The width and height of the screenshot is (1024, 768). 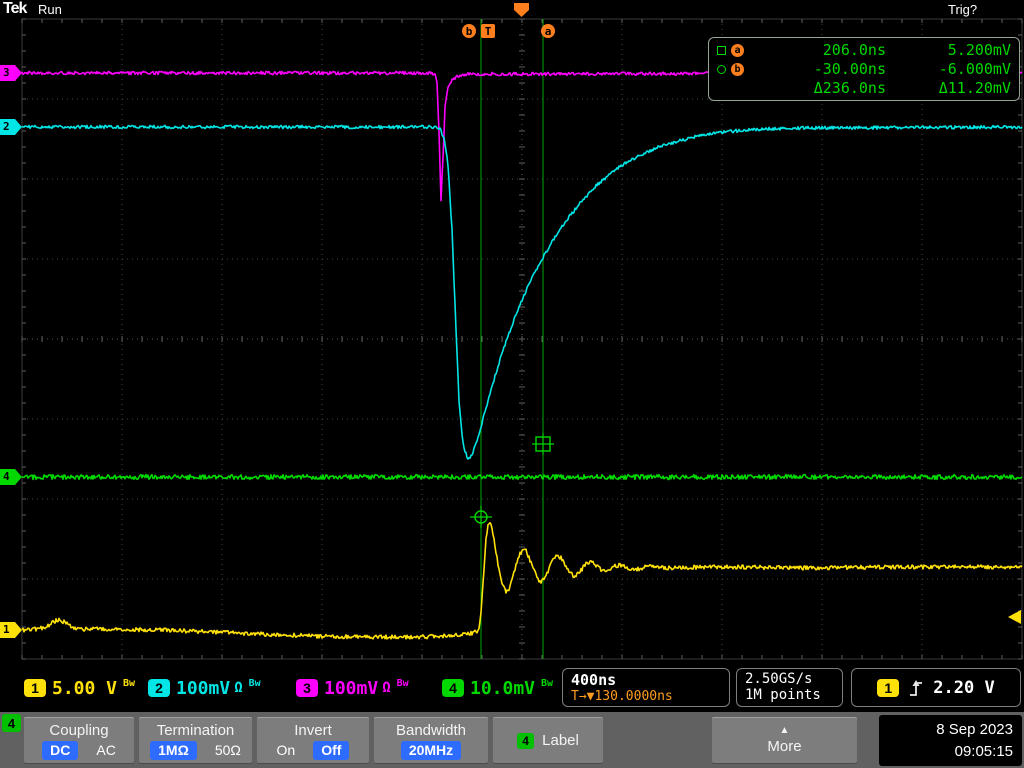 What do you see at coordinates (849, 69) in the screenshot?
I see `cursor-b-time: -30.00ns` at bounding box center [849, 69].